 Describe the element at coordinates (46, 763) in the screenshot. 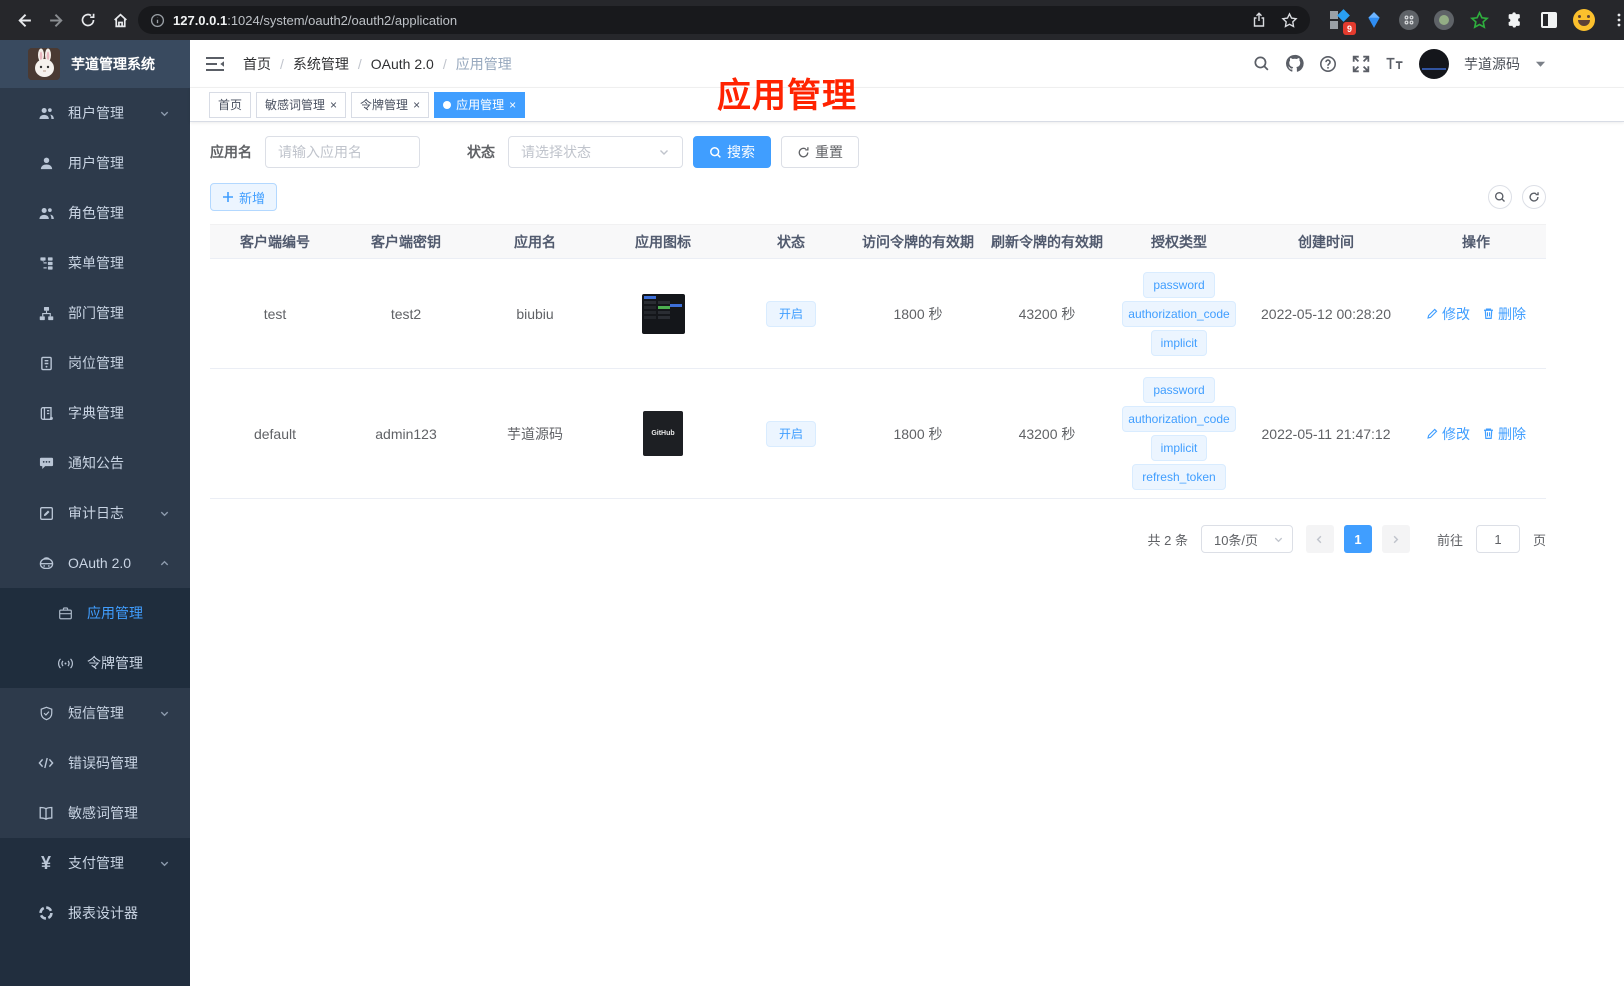

I see `code-icon` at that location.